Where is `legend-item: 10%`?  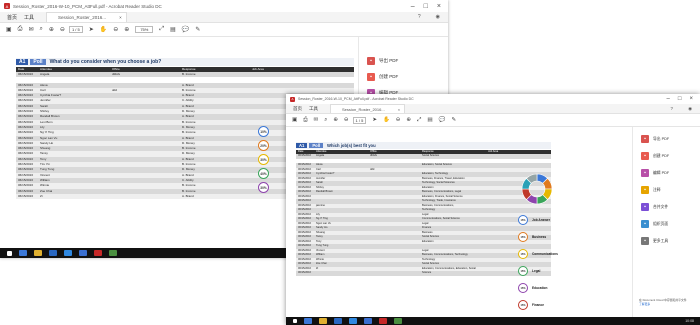
legend-item: 10% is located at coordinates (273, 131).